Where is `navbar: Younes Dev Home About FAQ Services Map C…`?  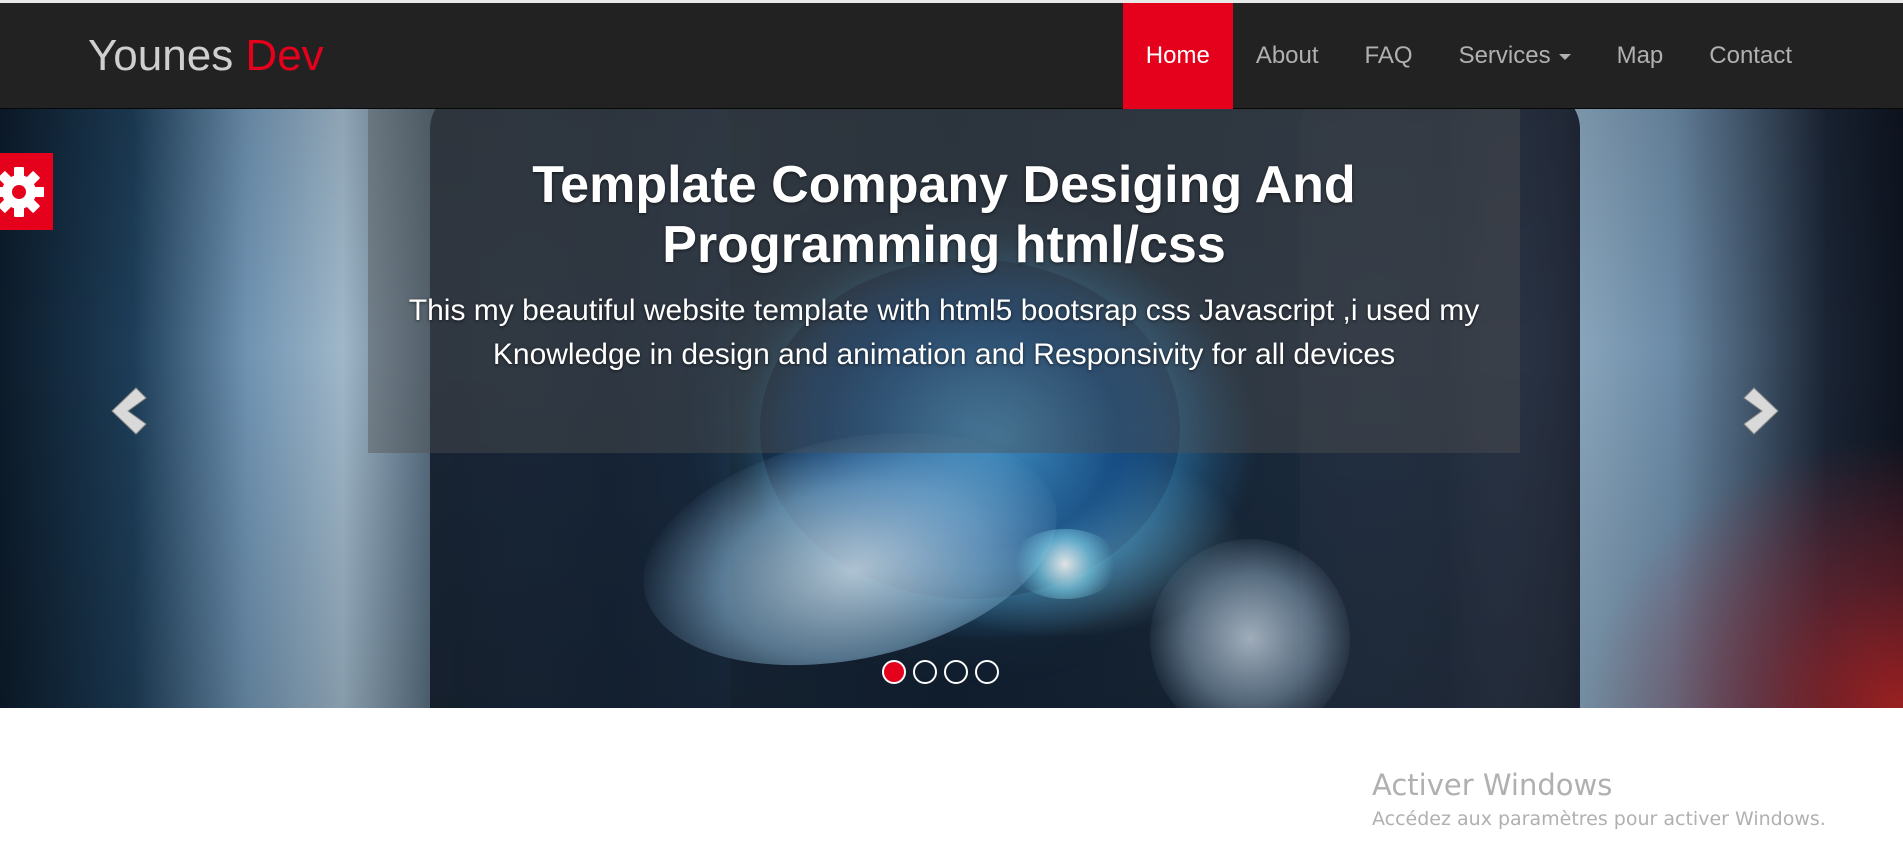 navbar: Younes Dev Home About FAQ Services Map C… is located at coordinates (951, 56).